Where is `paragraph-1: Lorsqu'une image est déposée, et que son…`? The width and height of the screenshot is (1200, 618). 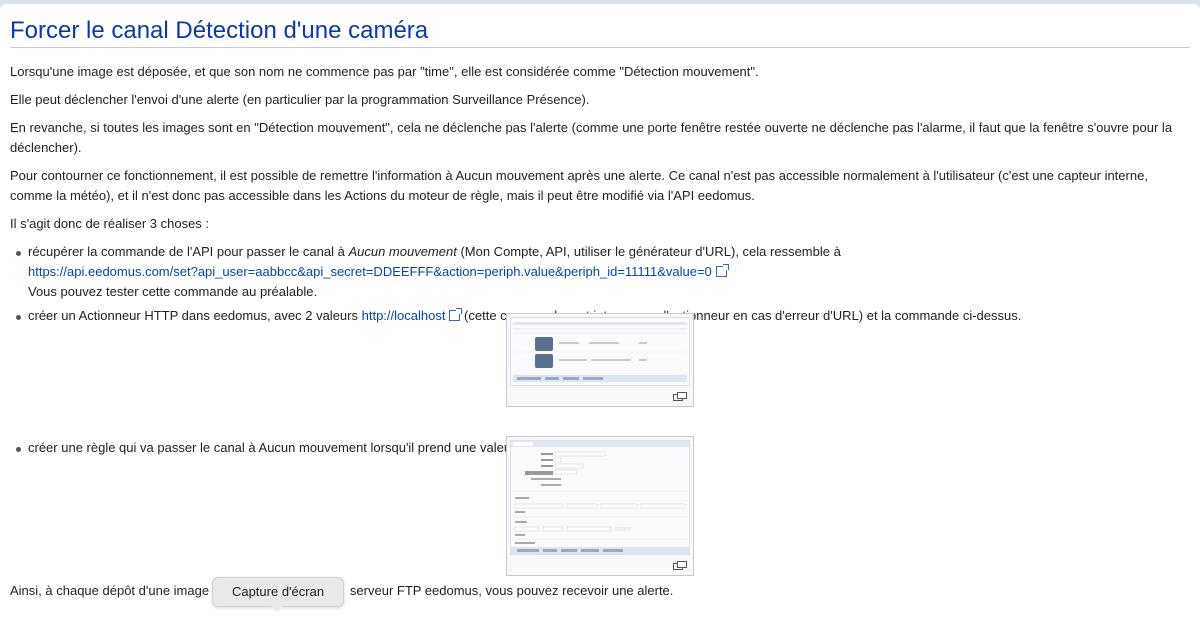 paragraph-1: Lorsqu'une image est déposée, et que son… is located at coordinates (384, 71).